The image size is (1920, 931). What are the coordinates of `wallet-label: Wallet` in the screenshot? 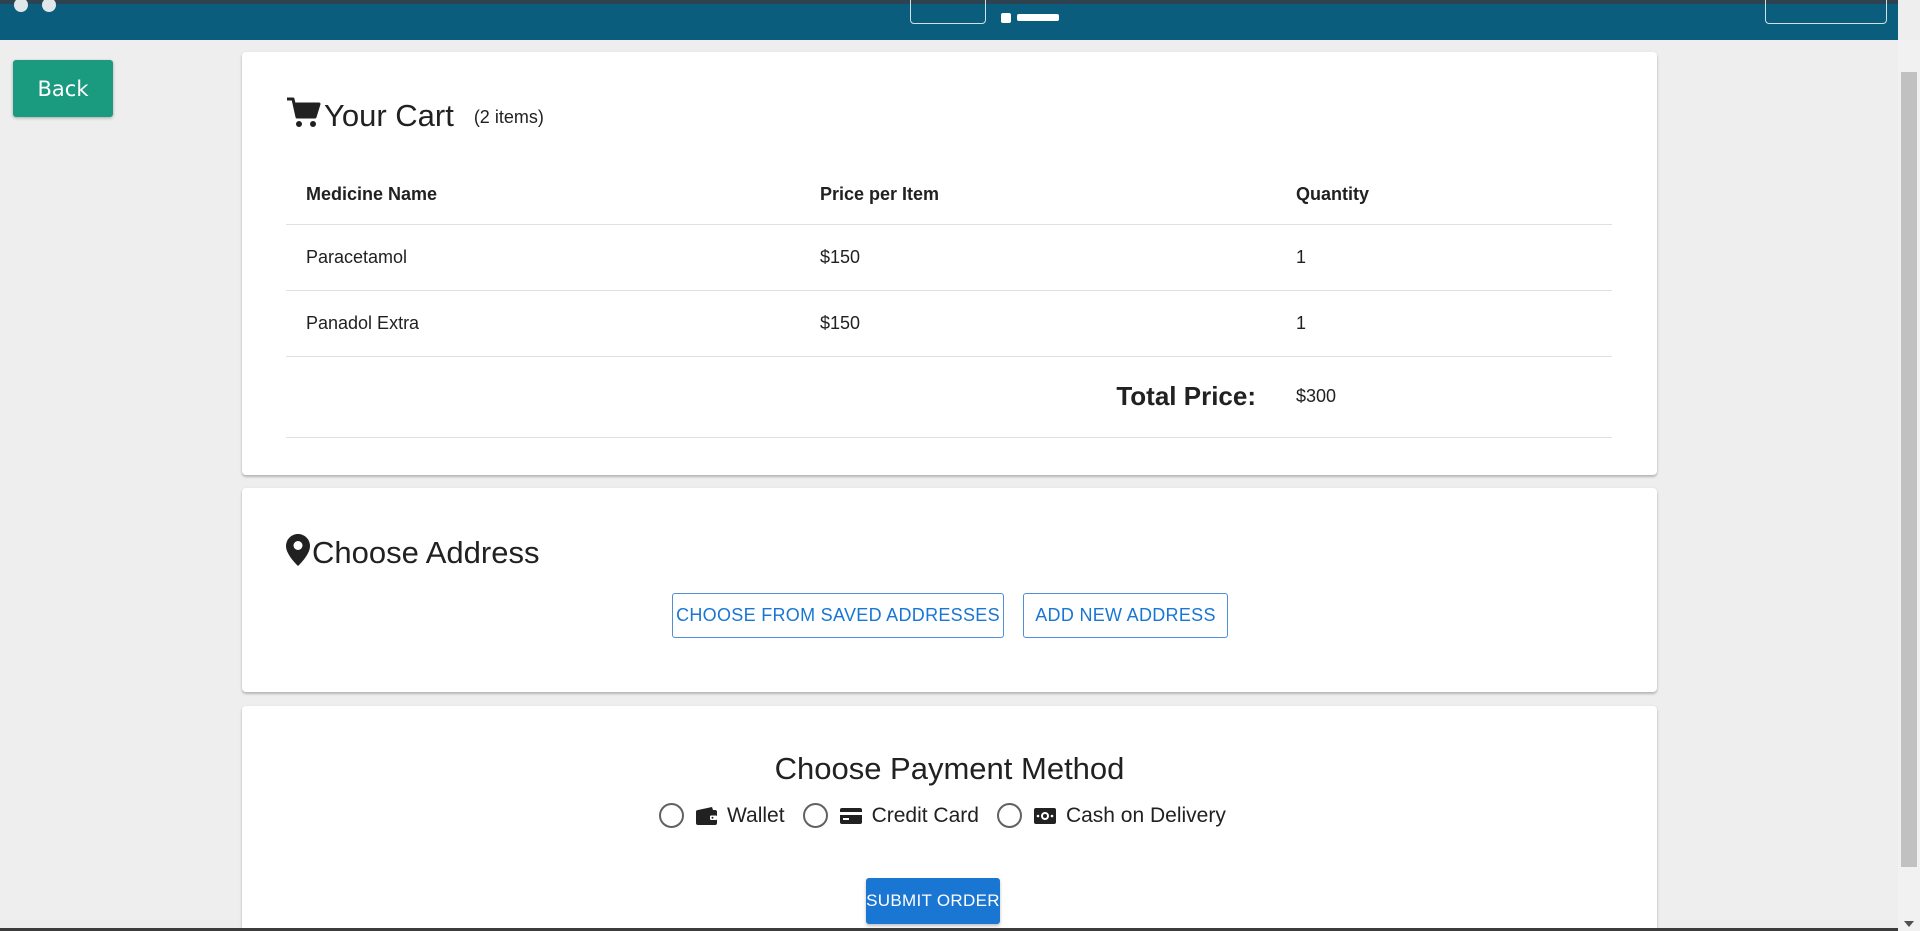 It's located at (756, 815).